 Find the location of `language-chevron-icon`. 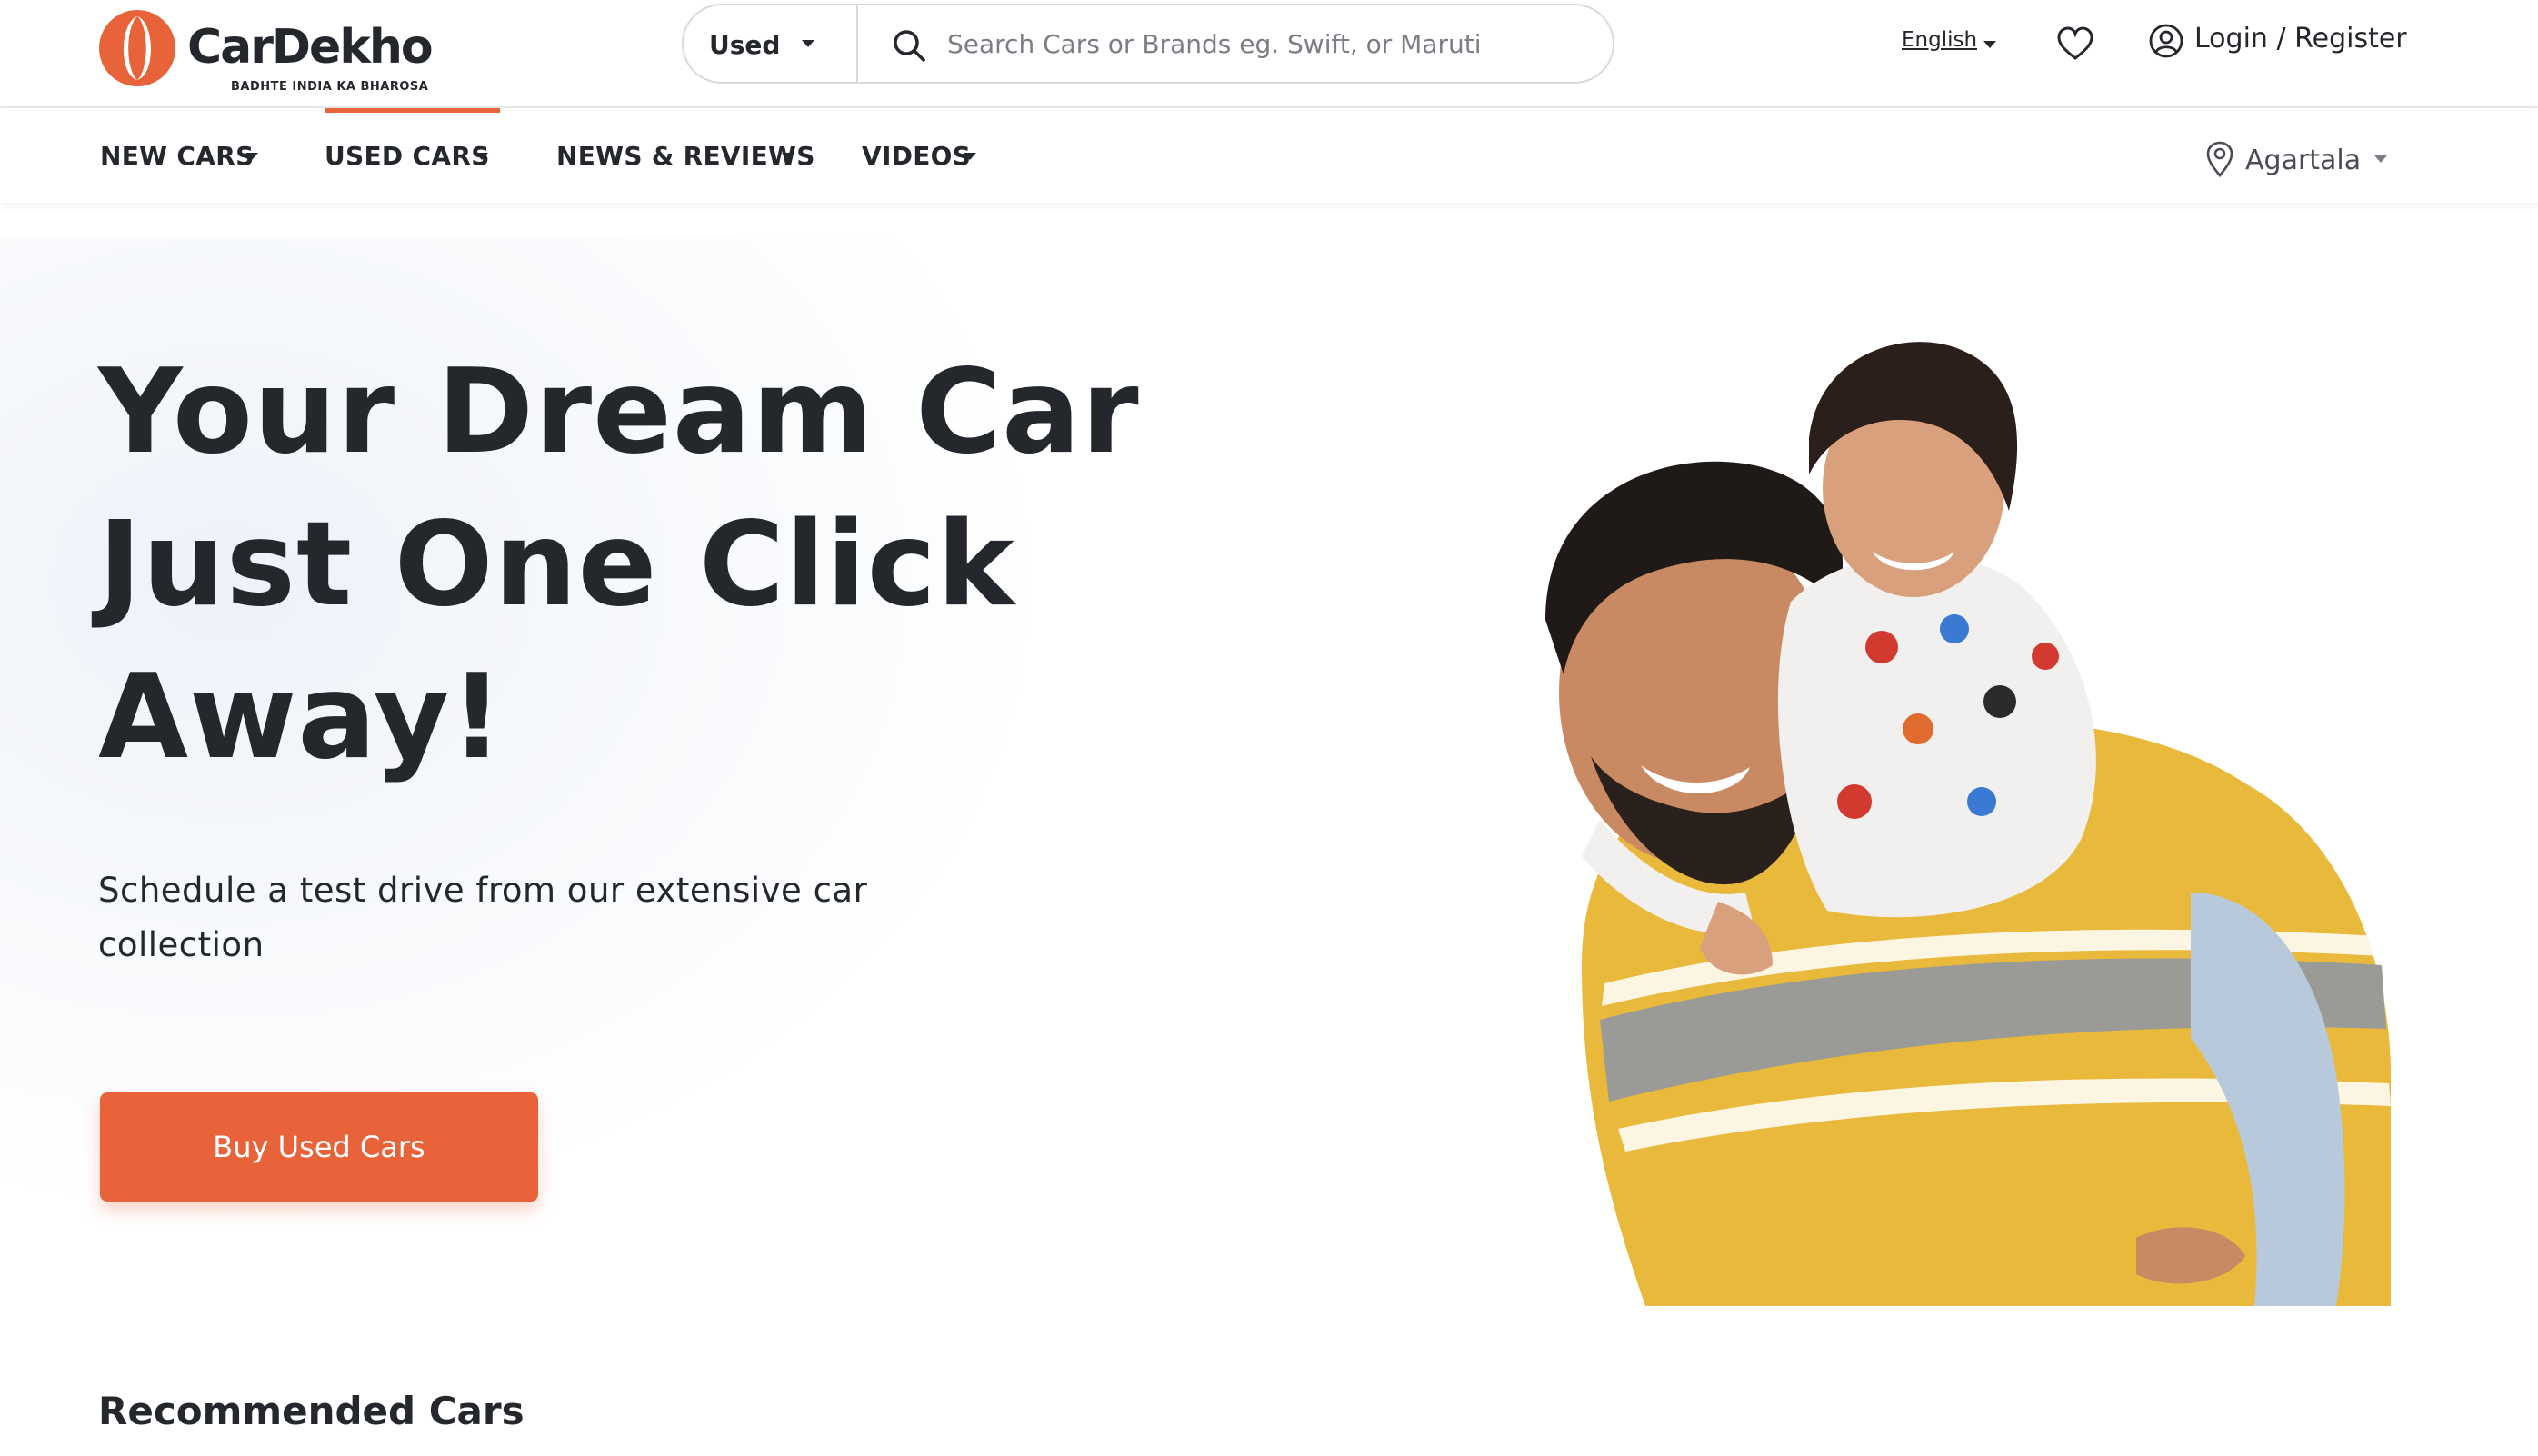

language-chevron-icon is located at coordinates (1990, 44).